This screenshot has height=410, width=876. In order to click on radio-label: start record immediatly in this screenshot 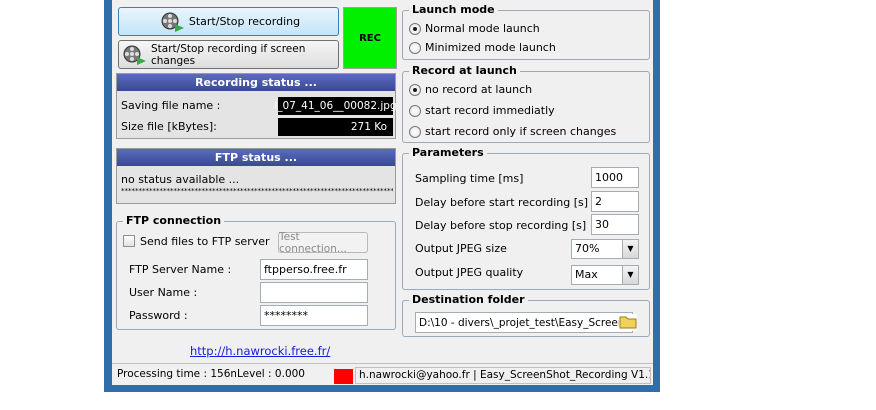, I will do `click(490, 110)`.